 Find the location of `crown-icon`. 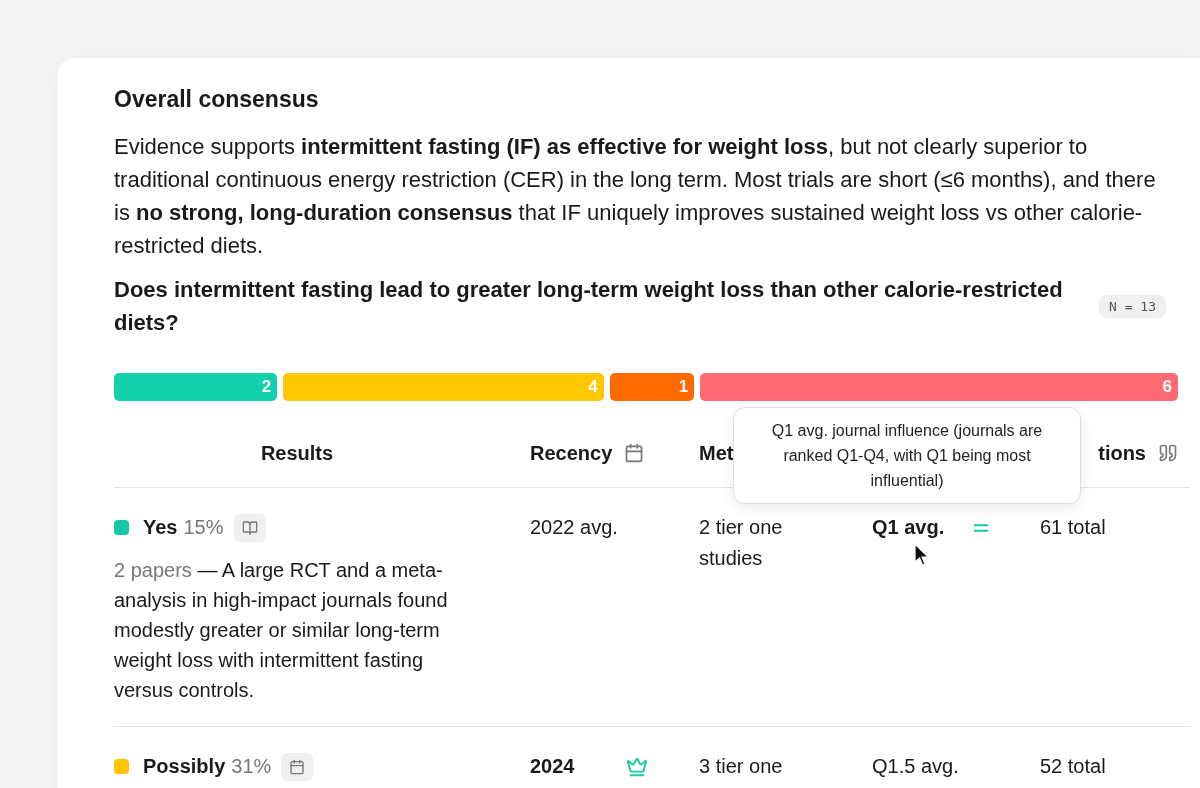

crown-icon is located at coordinates (637, 766).